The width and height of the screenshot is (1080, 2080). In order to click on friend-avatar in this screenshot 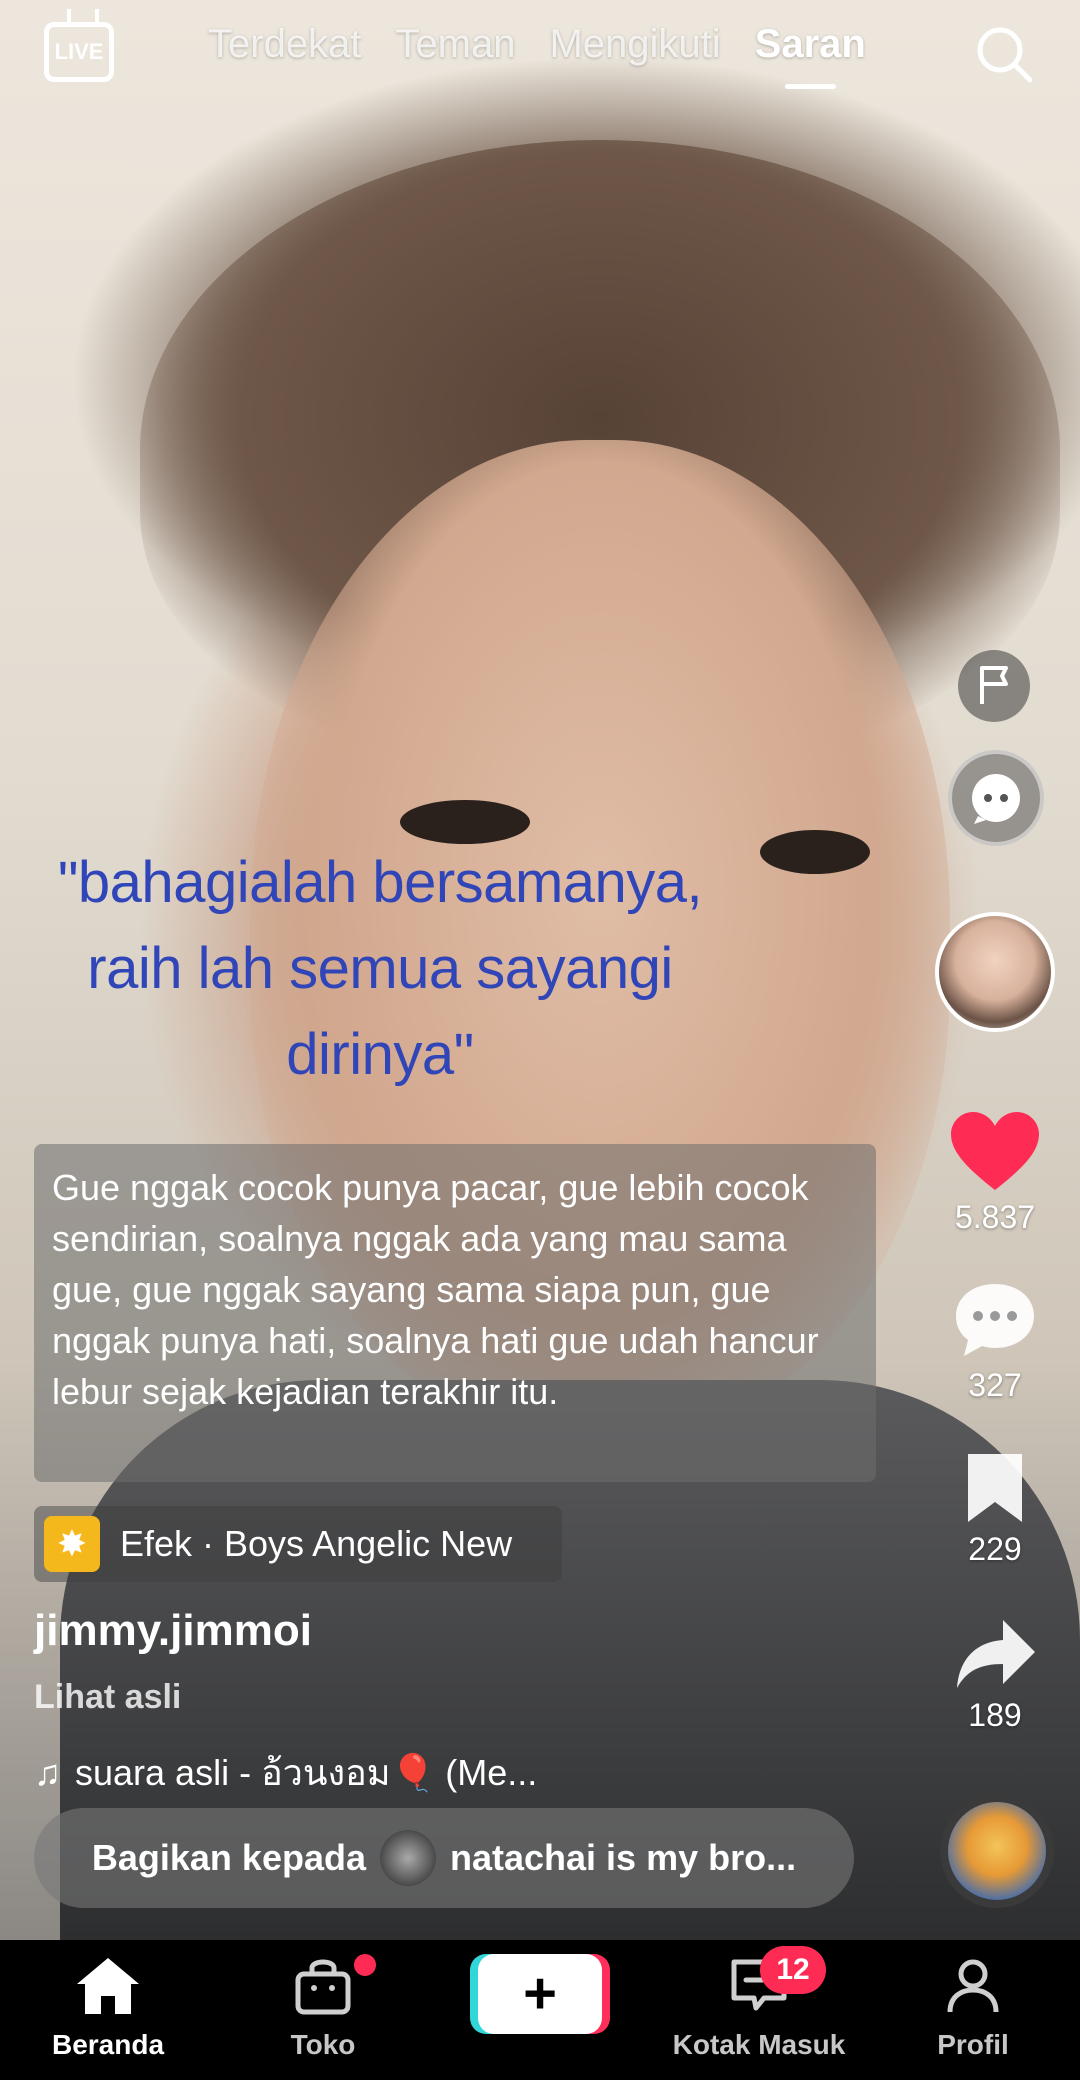, I will do `click(408, 1858)`.